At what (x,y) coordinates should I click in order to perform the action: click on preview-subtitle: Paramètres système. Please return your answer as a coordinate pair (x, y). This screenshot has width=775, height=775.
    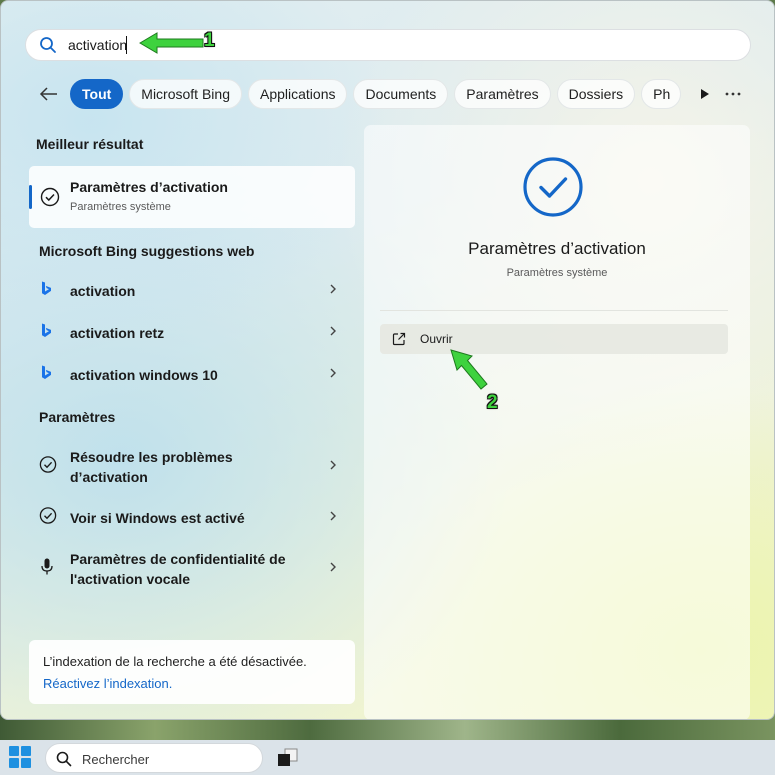
    Looking at the image, I should click on (557, 273).